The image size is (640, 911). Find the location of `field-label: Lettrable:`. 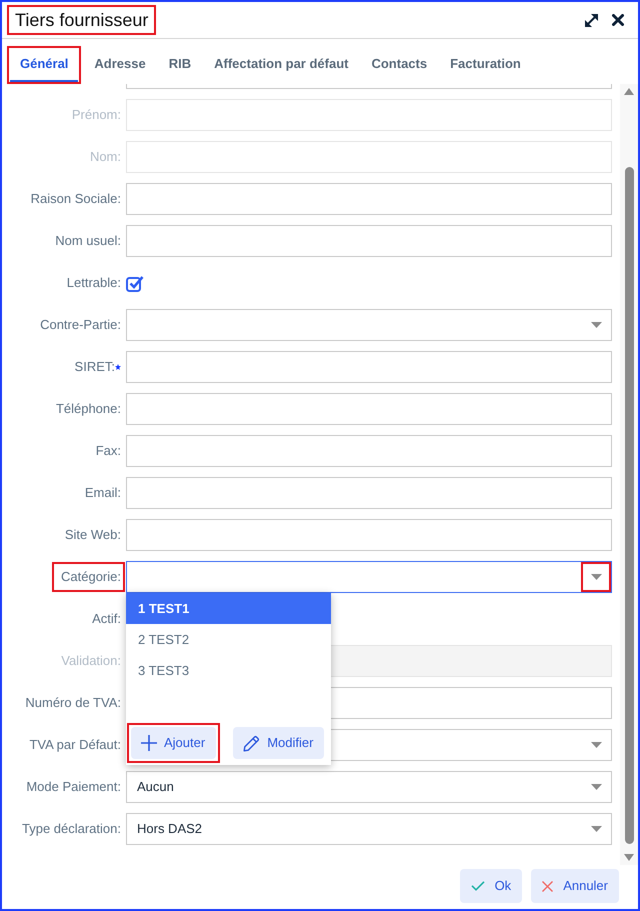

field-label: Lettrable: is located at coordinates (93, 283).